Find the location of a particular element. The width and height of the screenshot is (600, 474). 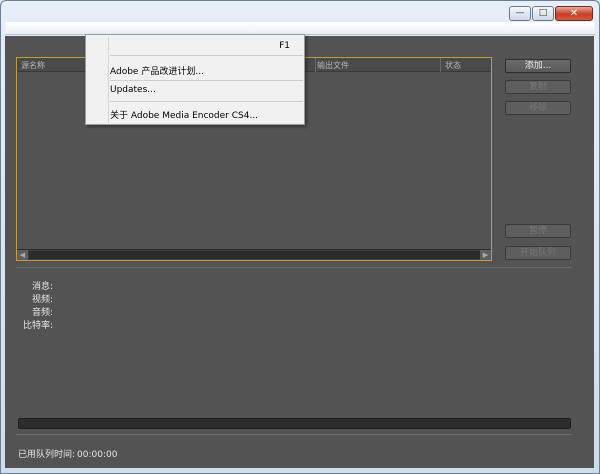

bitrate-label: 比特率: is located at coordinates (37, 326).